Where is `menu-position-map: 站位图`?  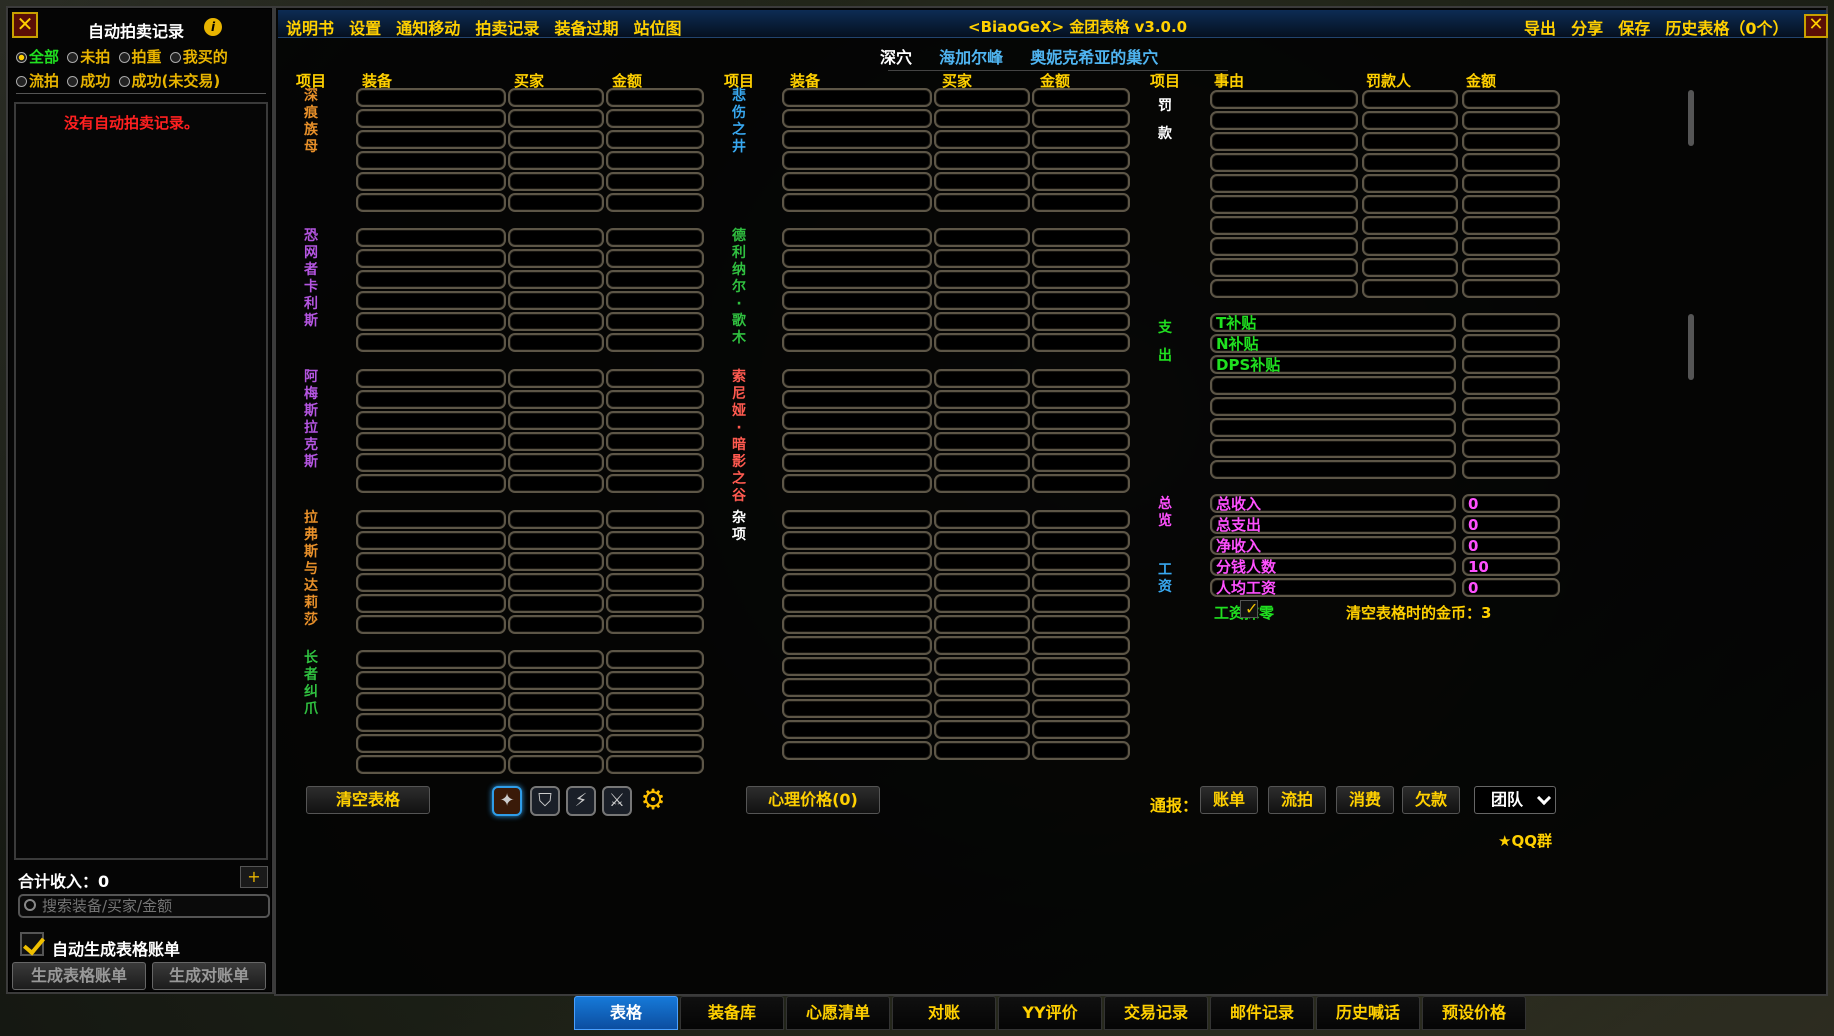
menu-position-map: 站位图 is located at coordinates (658, 28).